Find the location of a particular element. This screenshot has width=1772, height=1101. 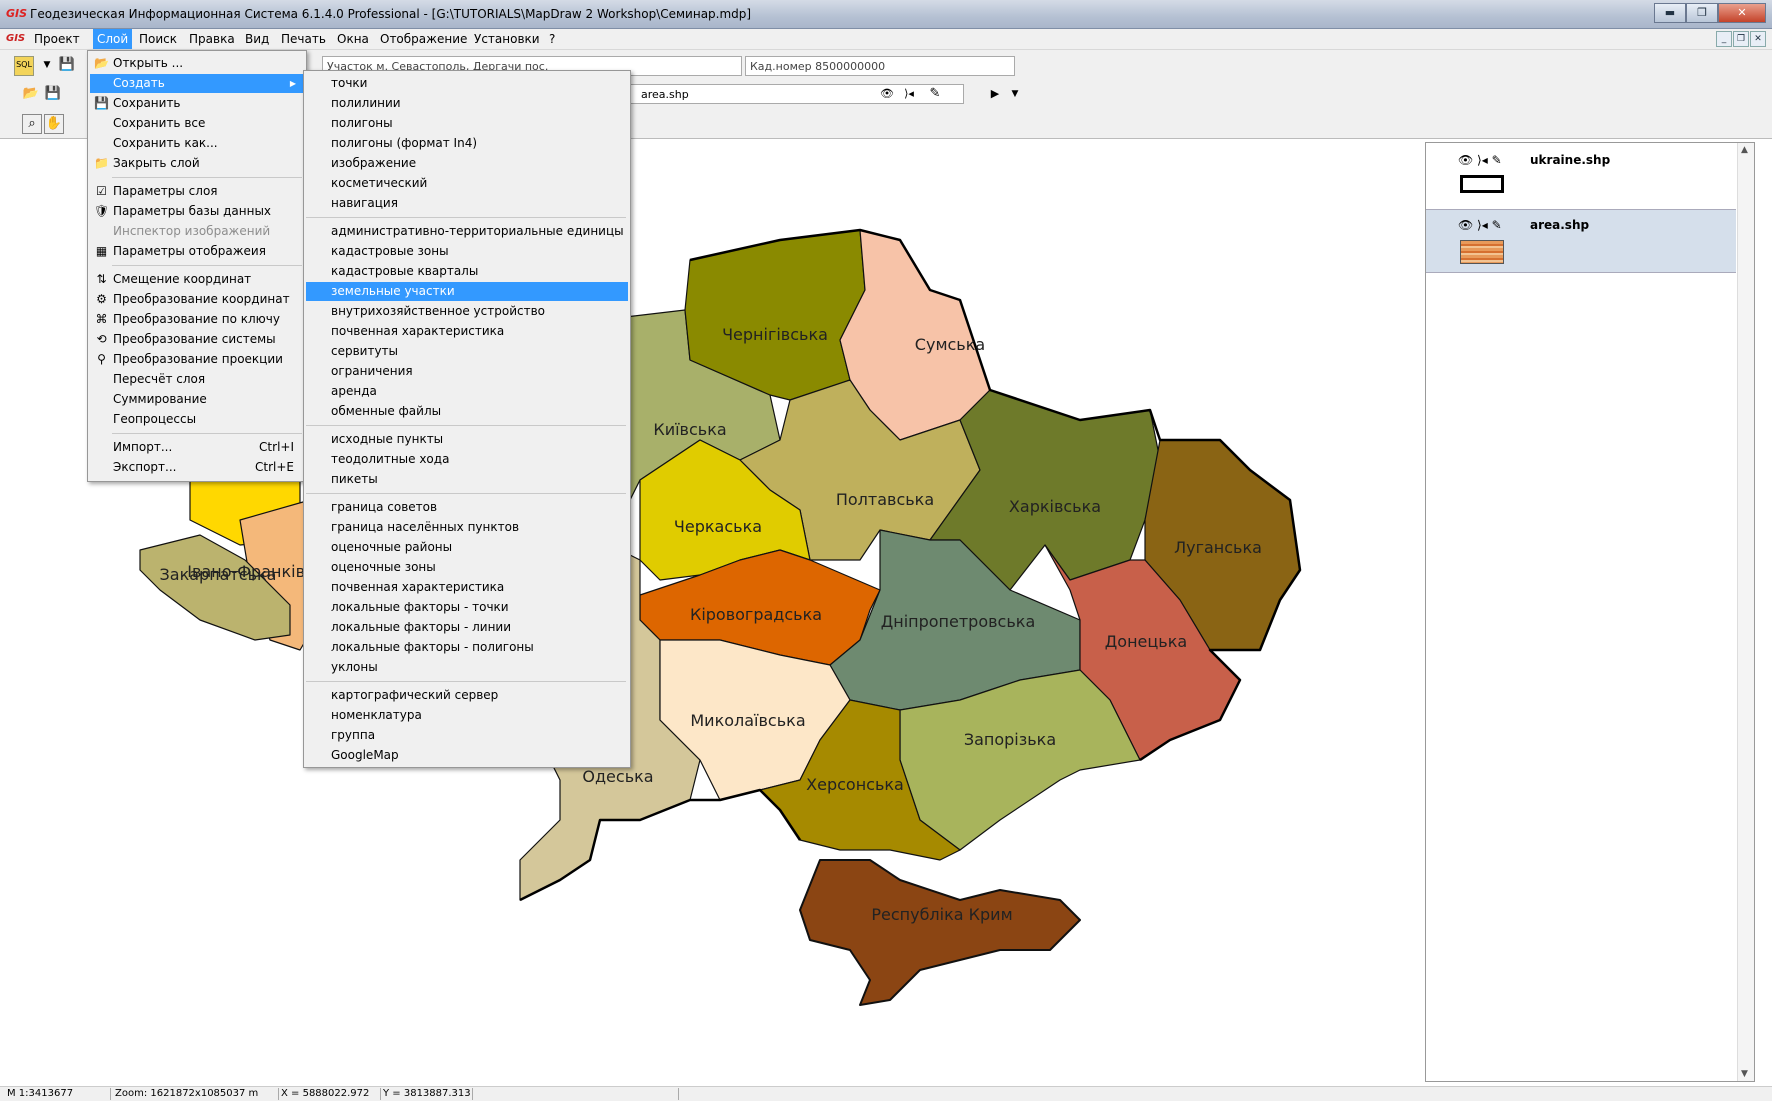

create-menu-item-22: оценочные районы is located at coordinates (467, 547).